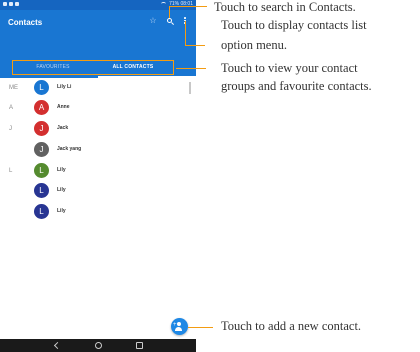 This screenshot has width=420, height=352. I want to click on callout-search: Touch to search in Contacts., so click(285, 7).